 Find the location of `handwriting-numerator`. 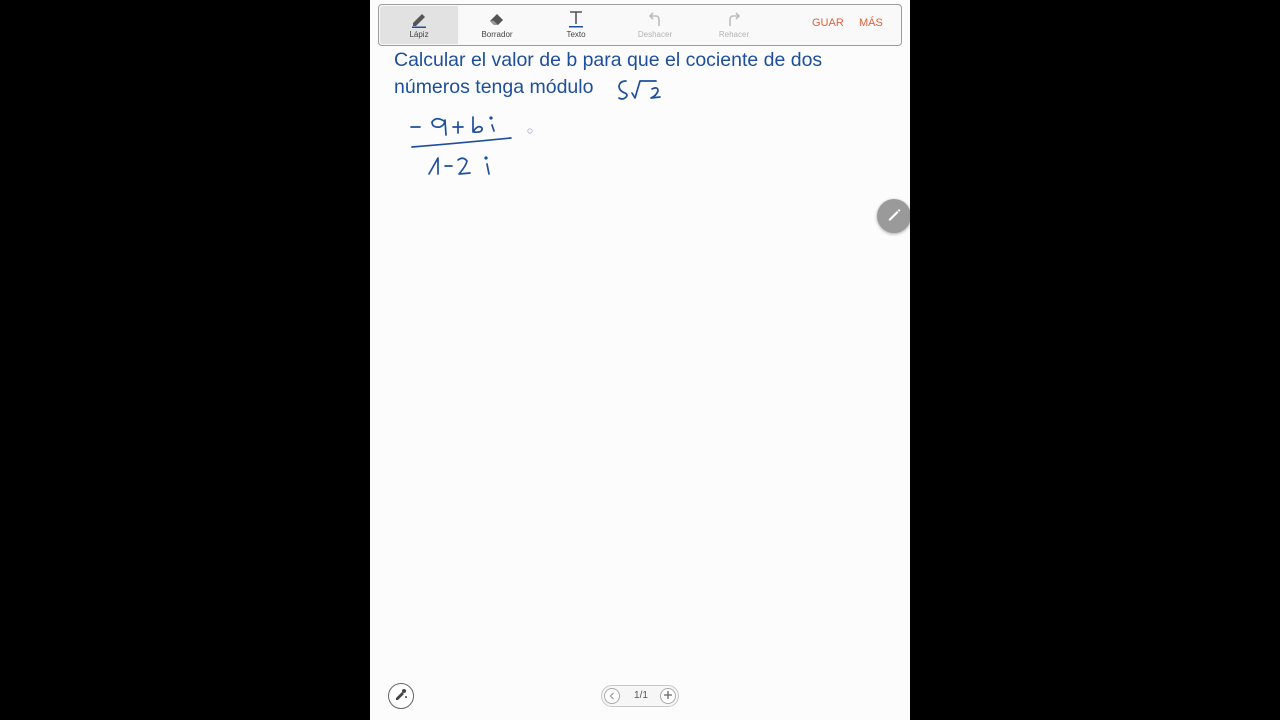

handwriting-numerator is located at coordinates (452, 126).